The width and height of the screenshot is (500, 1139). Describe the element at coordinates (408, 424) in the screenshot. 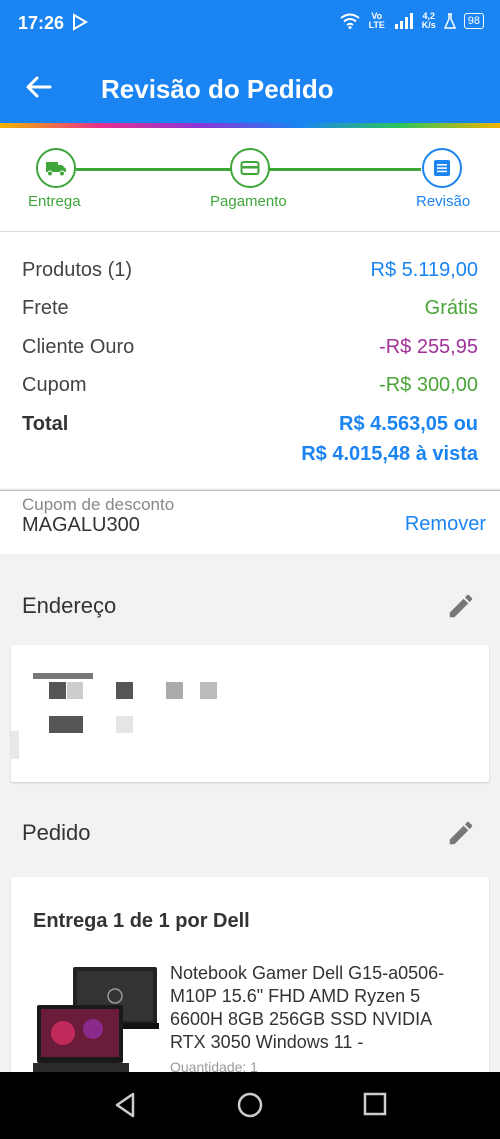

I see `total-installment: R$ 4.563,05 ou` at that location.